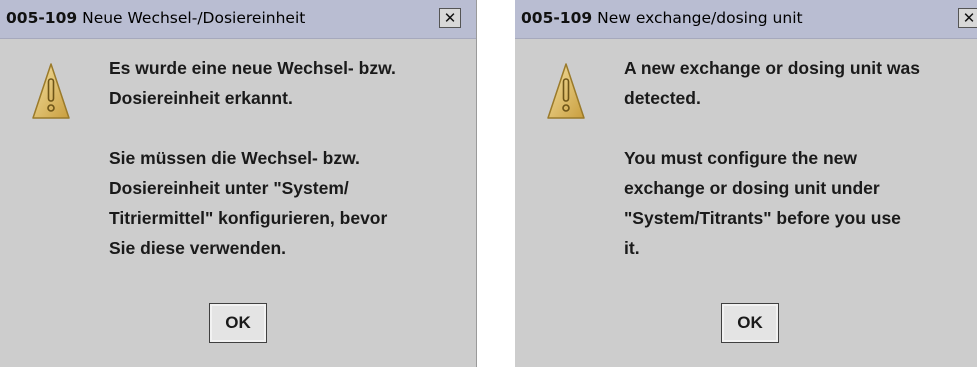 This screenshot has width=977, height=367. What do you see at coordinates (772, 68) in the screenshot?
I see `message-line: A new exchange or dosing unit was` at bounding box center [772, 68].